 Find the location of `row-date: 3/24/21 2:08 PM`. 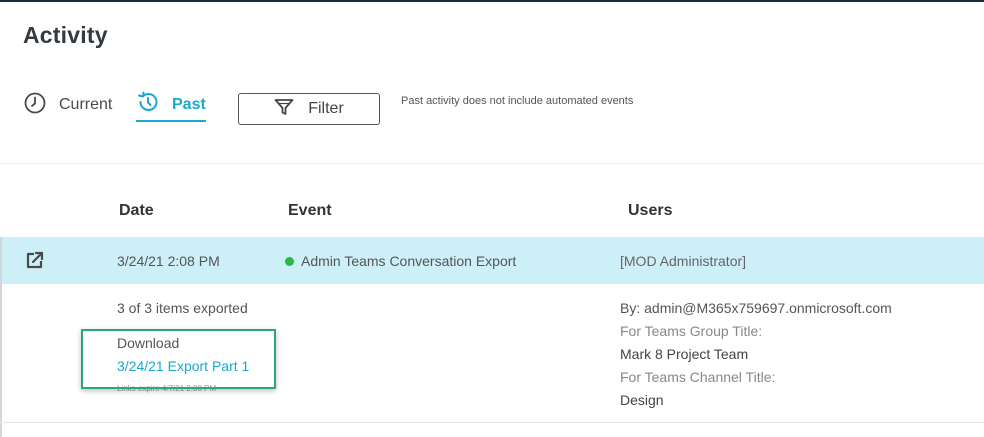

row-date: 3/24/21 2:08 PM is located at coordinates (168, 261).